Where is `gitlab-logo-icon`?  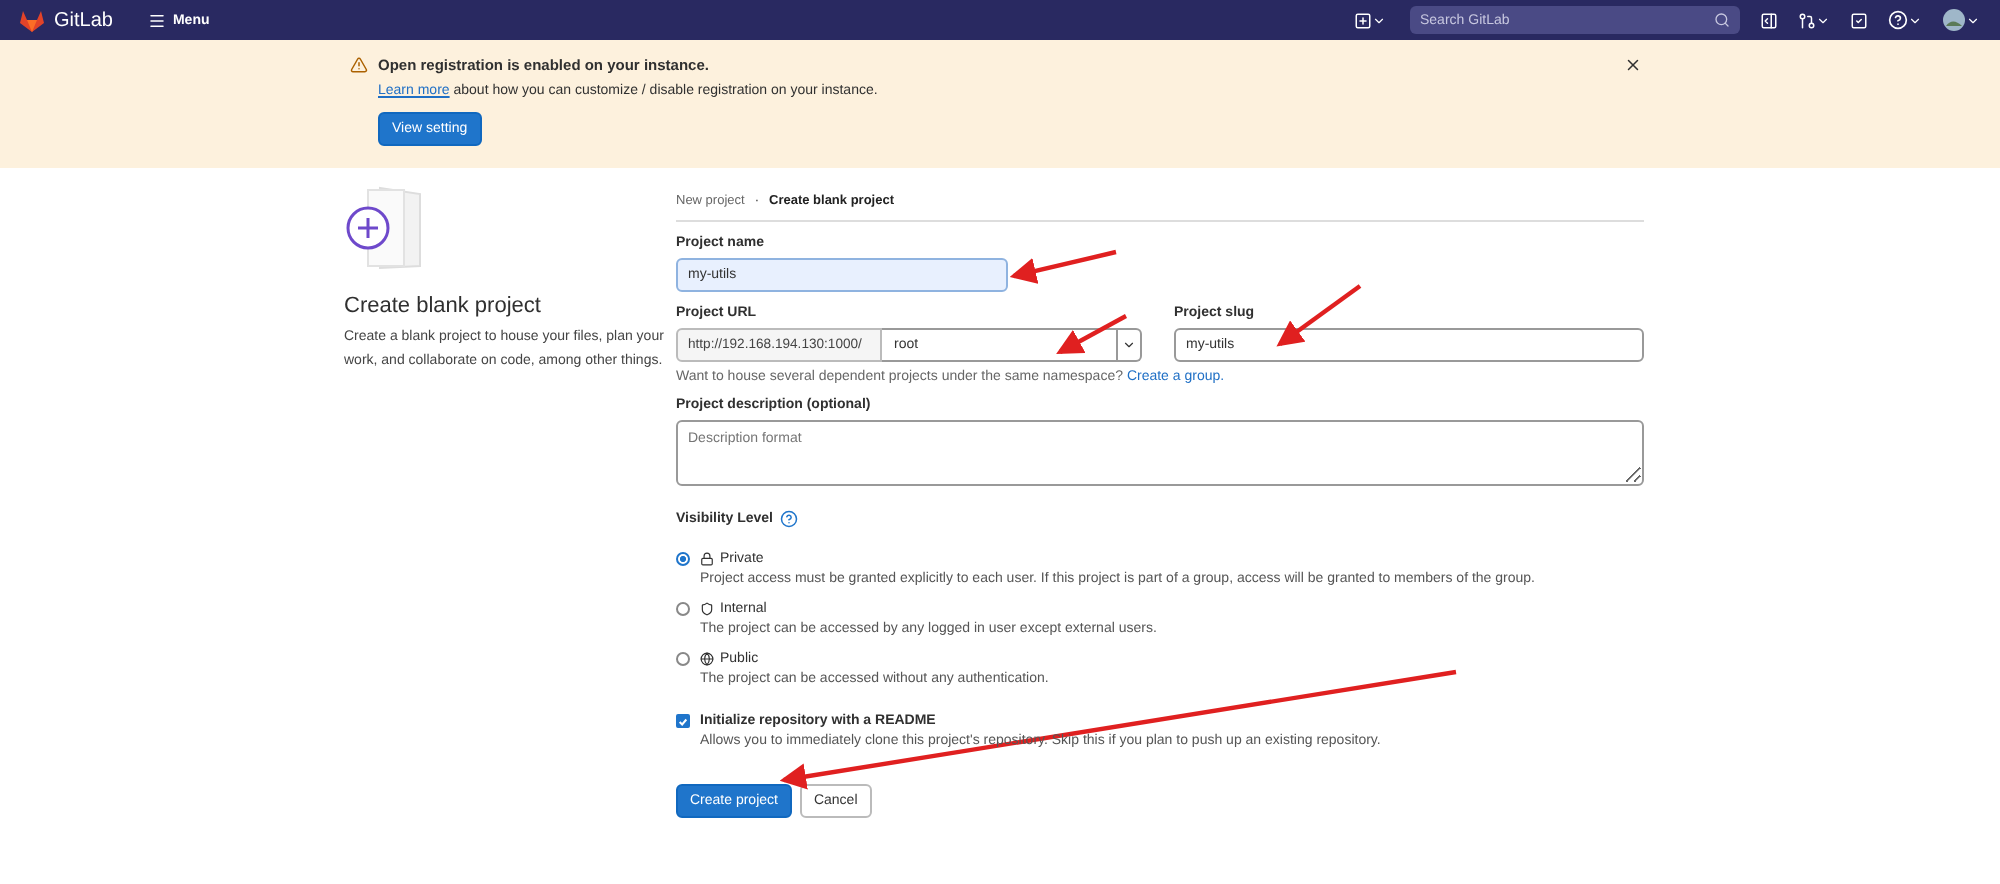 gitlab-logo-icon is located at coordinates (32, 20).